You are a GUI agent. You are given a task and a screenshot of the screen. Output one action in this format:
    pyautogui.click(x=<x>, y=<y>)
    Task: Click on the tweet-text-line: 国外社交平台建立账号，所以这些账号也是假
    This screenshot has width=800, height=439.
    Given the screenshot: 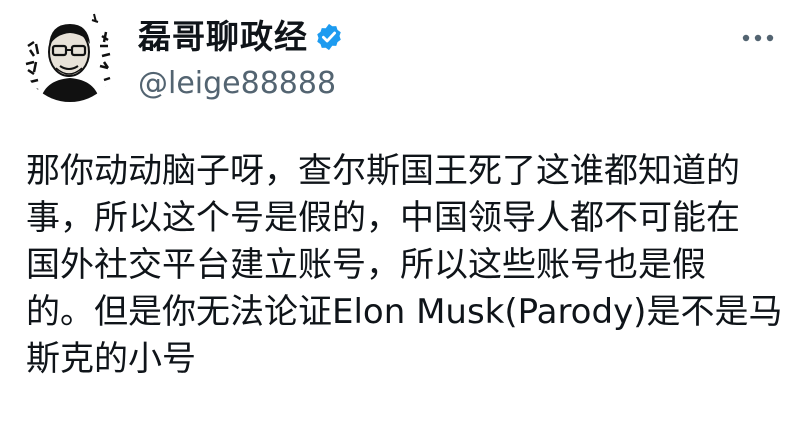 What is the action you would take?
    pyautogui.click(x=366, y=265)
    